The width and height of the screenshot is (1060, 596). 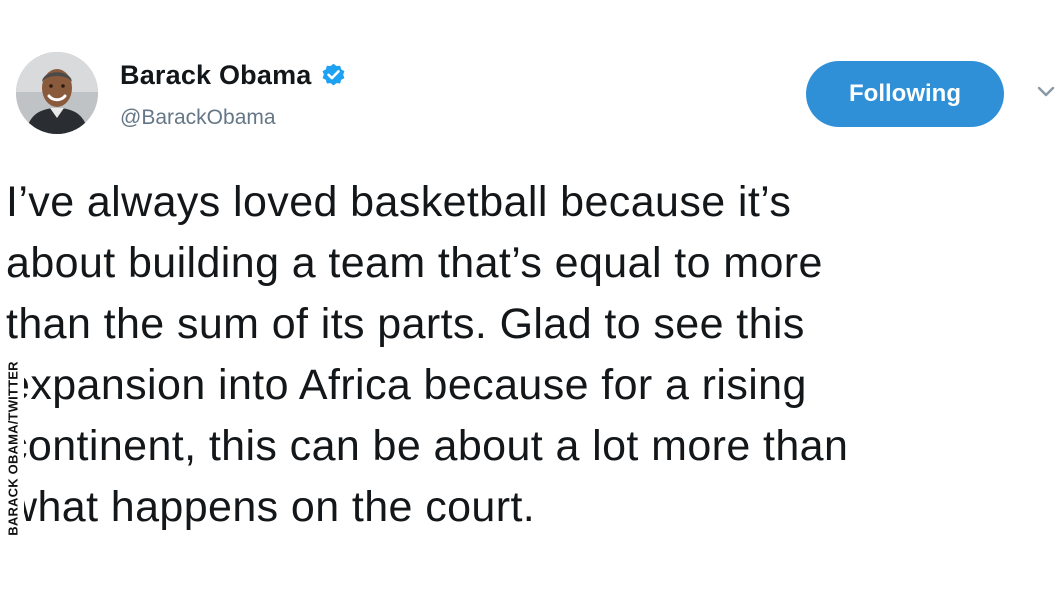 What do you see at coordinates (333, 75) in the screenshot?
I see `verified-badge-icon` at bounding box center [333, 75].